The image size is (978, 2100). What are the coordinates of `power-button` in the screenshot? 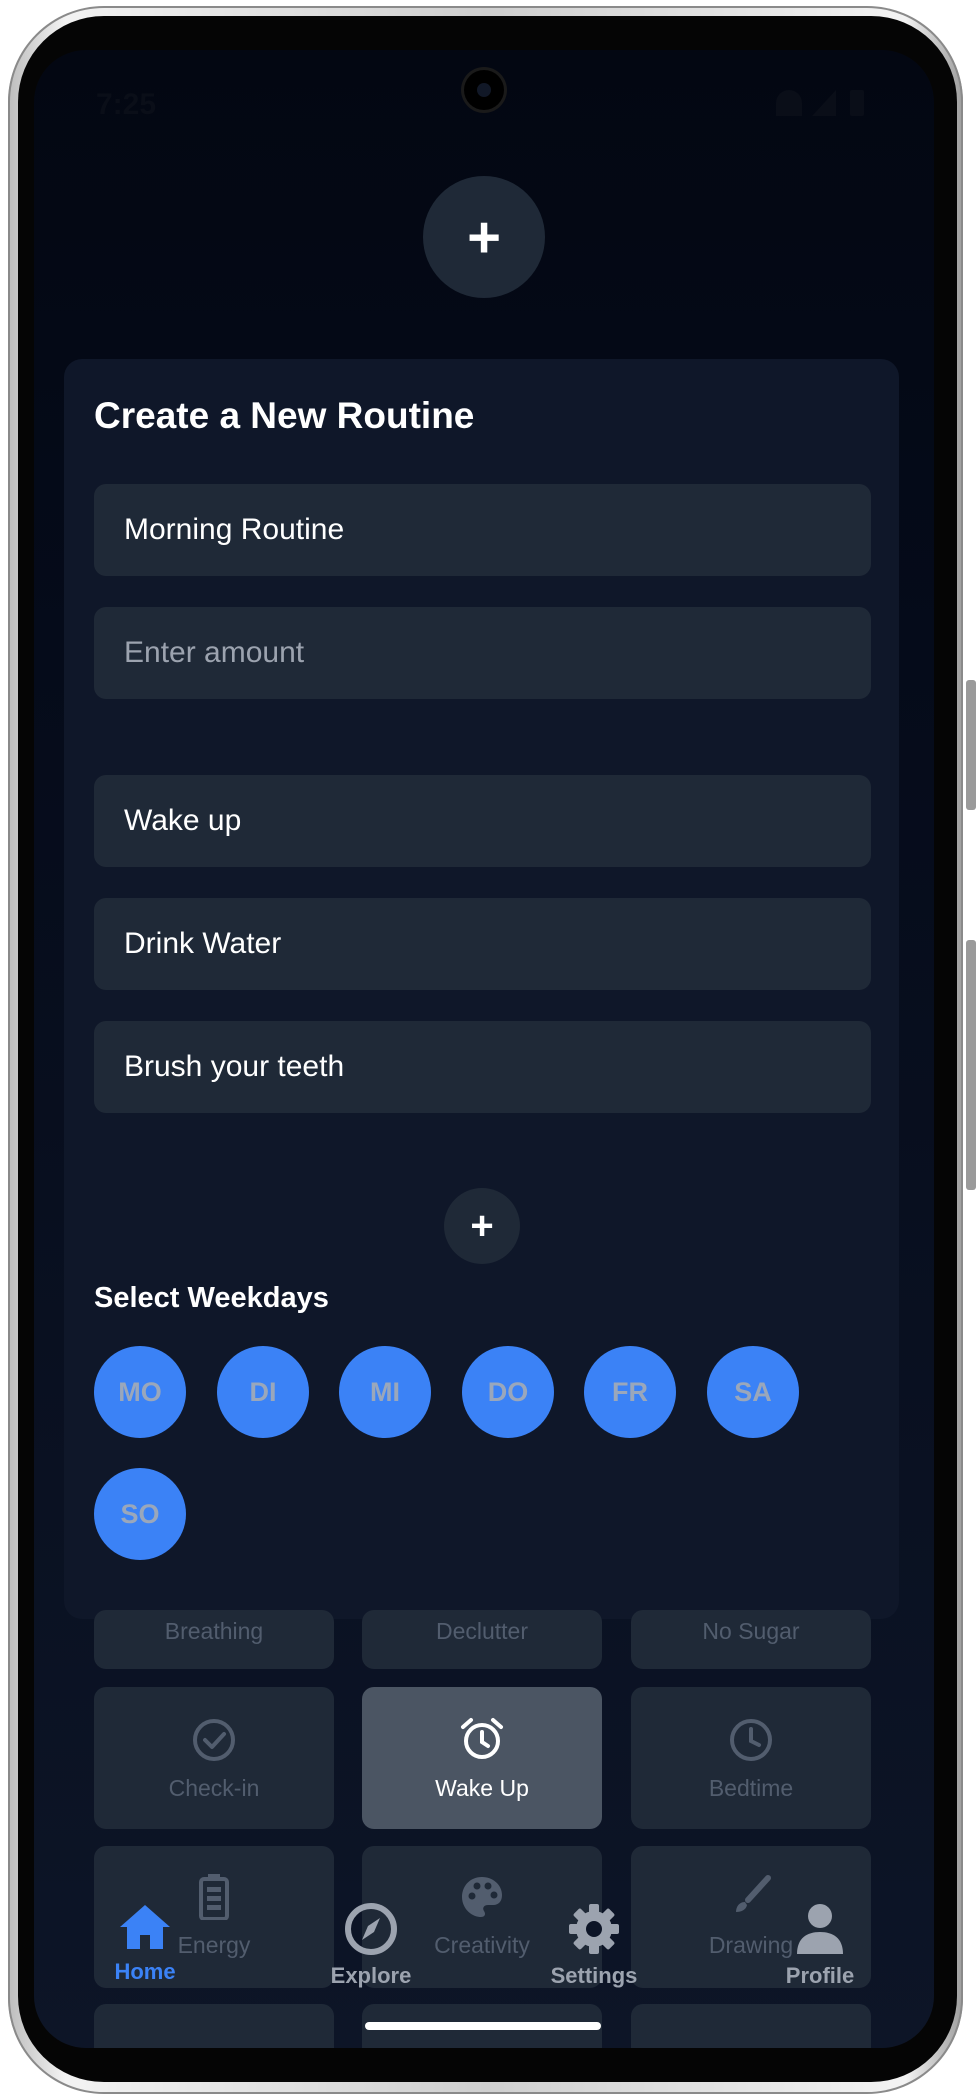 It's located at (971, 745).